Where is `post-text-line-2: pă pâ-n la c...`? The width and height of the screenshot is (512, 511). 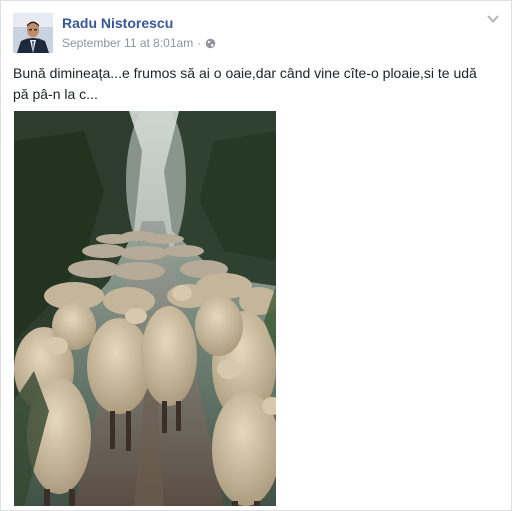 post-text-line-2: pă pâ-n la c... is located at coordinates (55, 94).